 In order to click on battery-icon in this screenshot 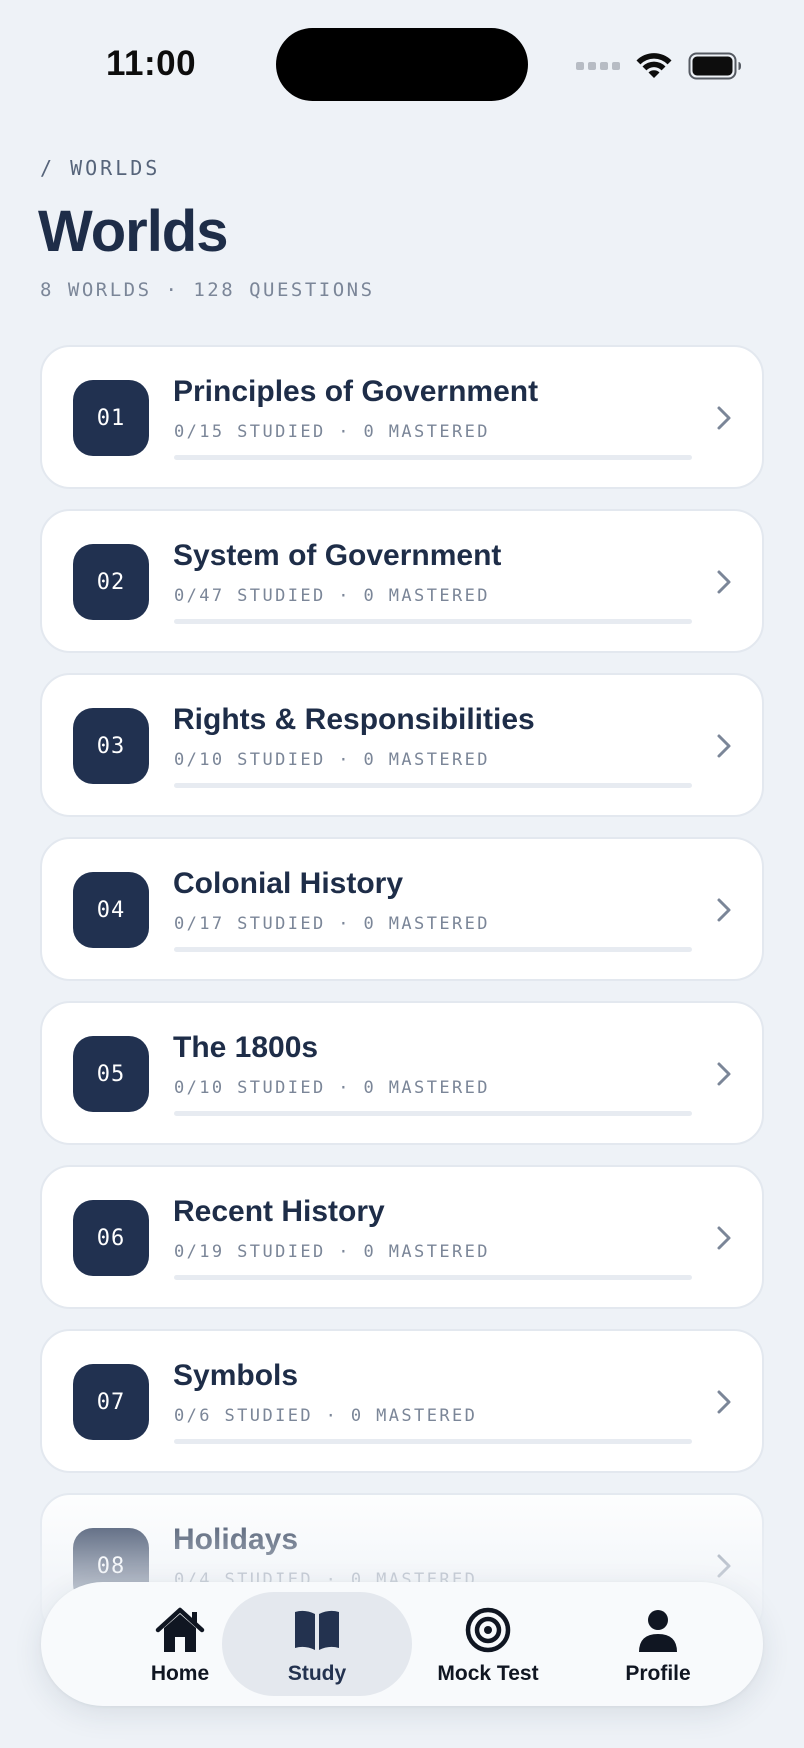, I will do `click(714, 66)`.